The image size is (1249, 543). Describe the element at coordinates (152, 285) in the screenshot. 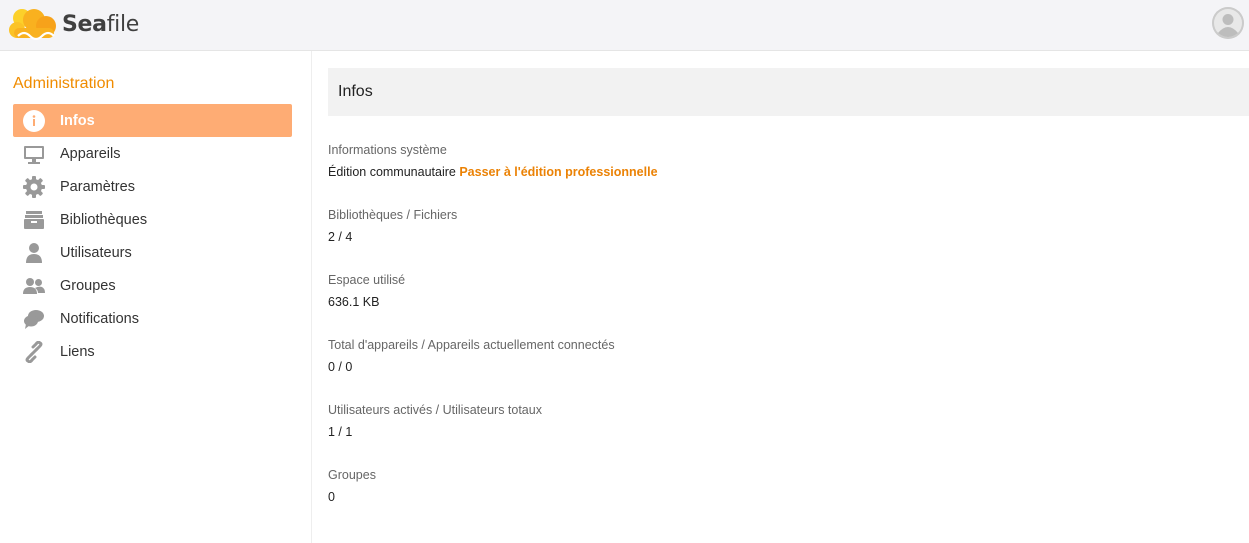

I see `sidebar-item-groupes: Groupes` at that location.